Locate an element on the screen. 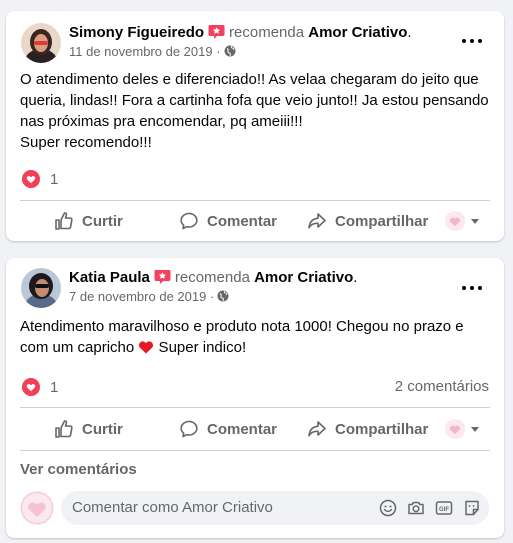  camera-icon is located at coordinates (416, 508).